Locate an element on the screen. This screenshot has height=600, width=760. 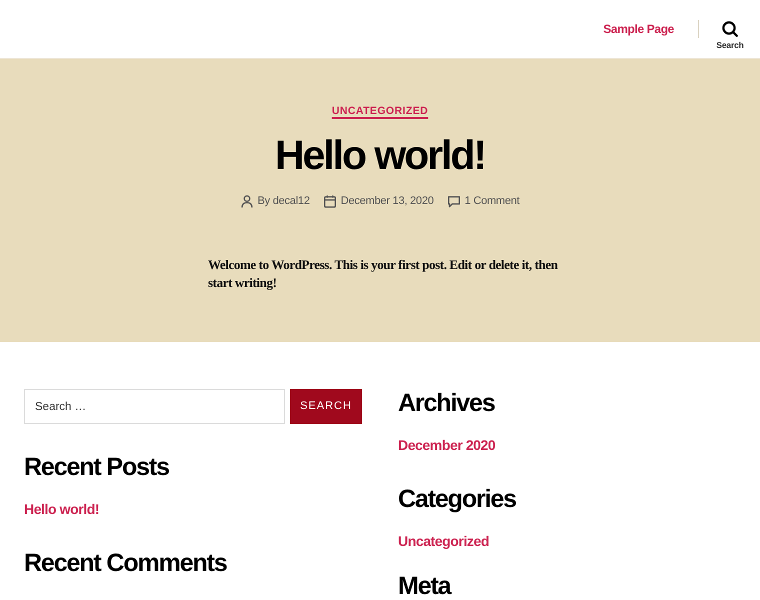
category-link: UNCATEGORIZED is located at coordinates (380, 111).